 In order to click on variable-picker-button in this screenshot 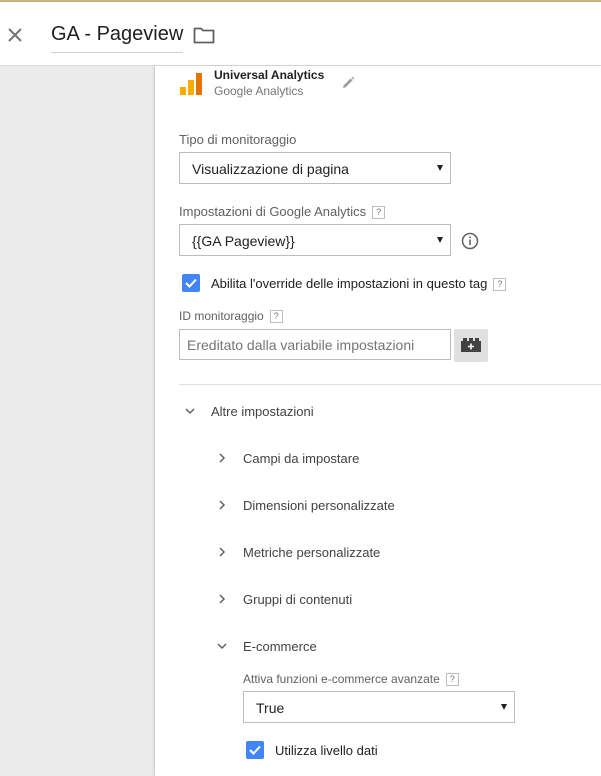, I will do `click(471, 345)`.